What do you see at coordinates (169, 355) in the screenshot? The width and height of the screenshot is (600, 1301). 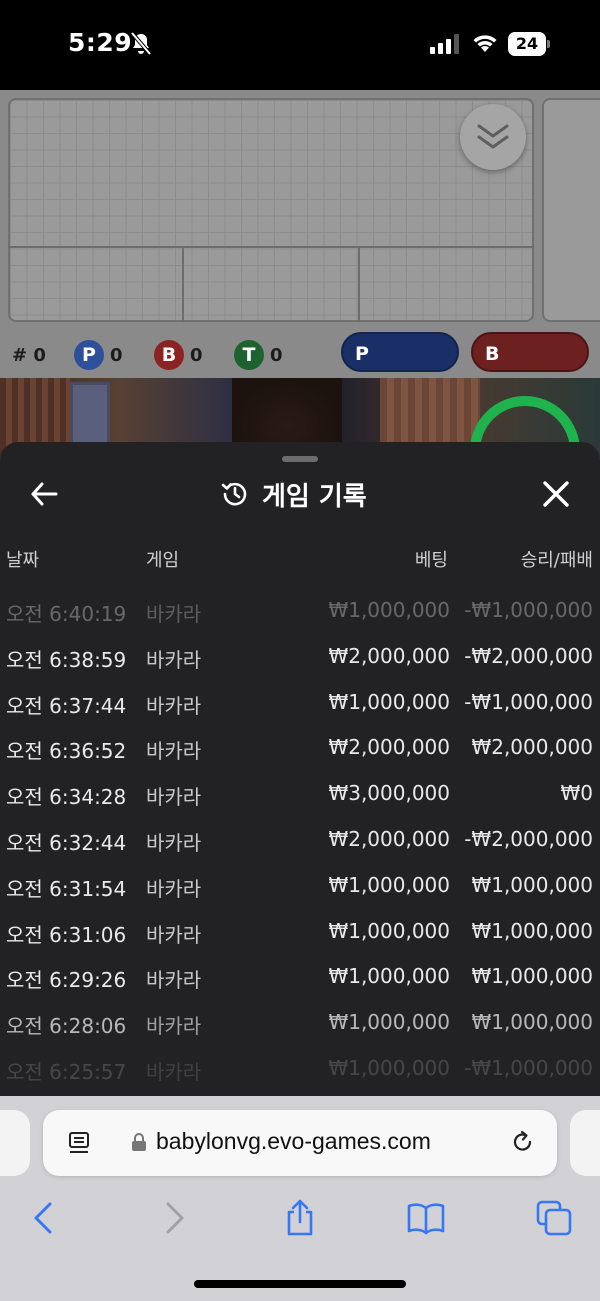 I see `banker-badge: B` at bounding box center [169, 355].